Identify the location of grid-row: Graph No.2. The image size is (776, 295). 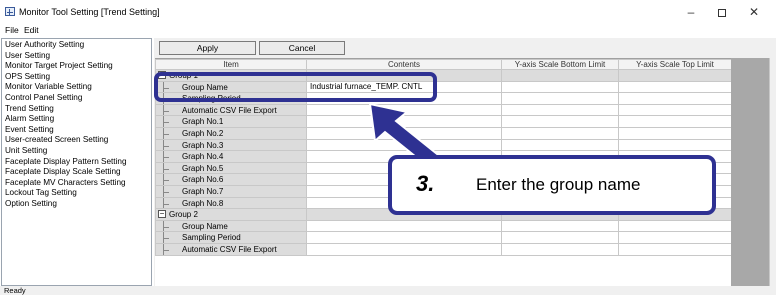
(443, 133).